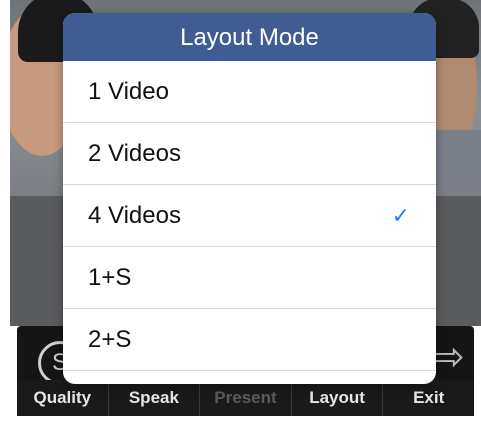 Image resolution: width=481 pixels, height=423 pixels. What do you see at coordinates (458, 160) in the screenshot?
I see `participant-shirt` at bounding box center [458, 160].